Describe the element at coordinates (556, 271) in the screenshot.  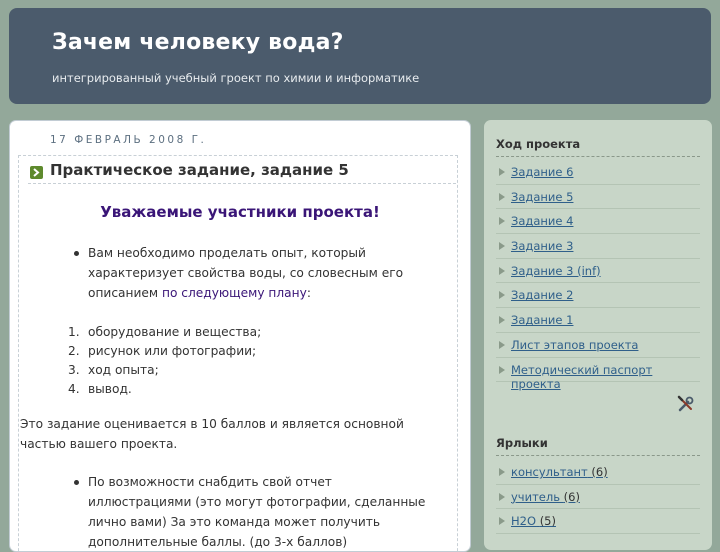
I see `sidebar-link-task-3-inf: Задание 3 (inf)` at that location.